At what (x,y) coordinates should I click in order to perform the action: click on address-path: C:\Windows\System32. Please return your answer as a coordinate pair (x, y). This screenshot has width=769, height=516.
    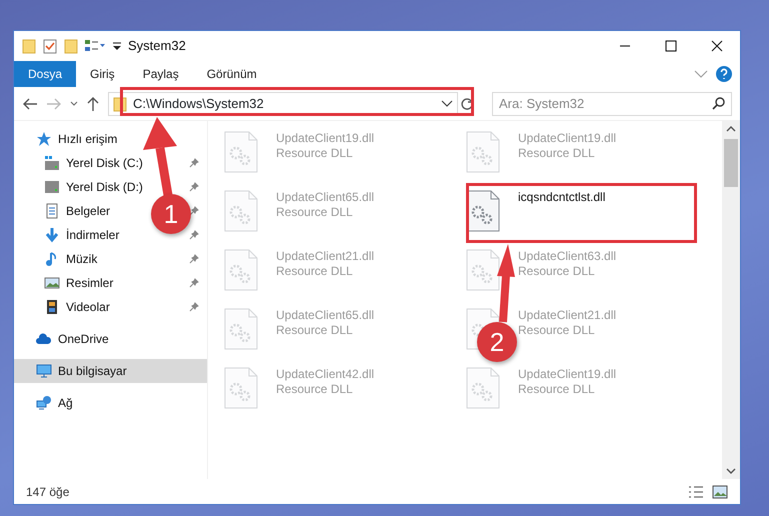
    Looking at the image, I should click on (198, 103).